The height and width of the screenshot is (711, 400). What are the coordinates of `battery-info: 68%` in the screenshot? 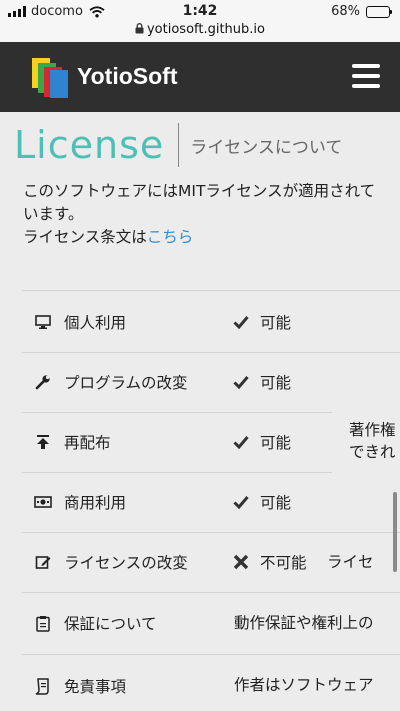 It's located at (361, 11).